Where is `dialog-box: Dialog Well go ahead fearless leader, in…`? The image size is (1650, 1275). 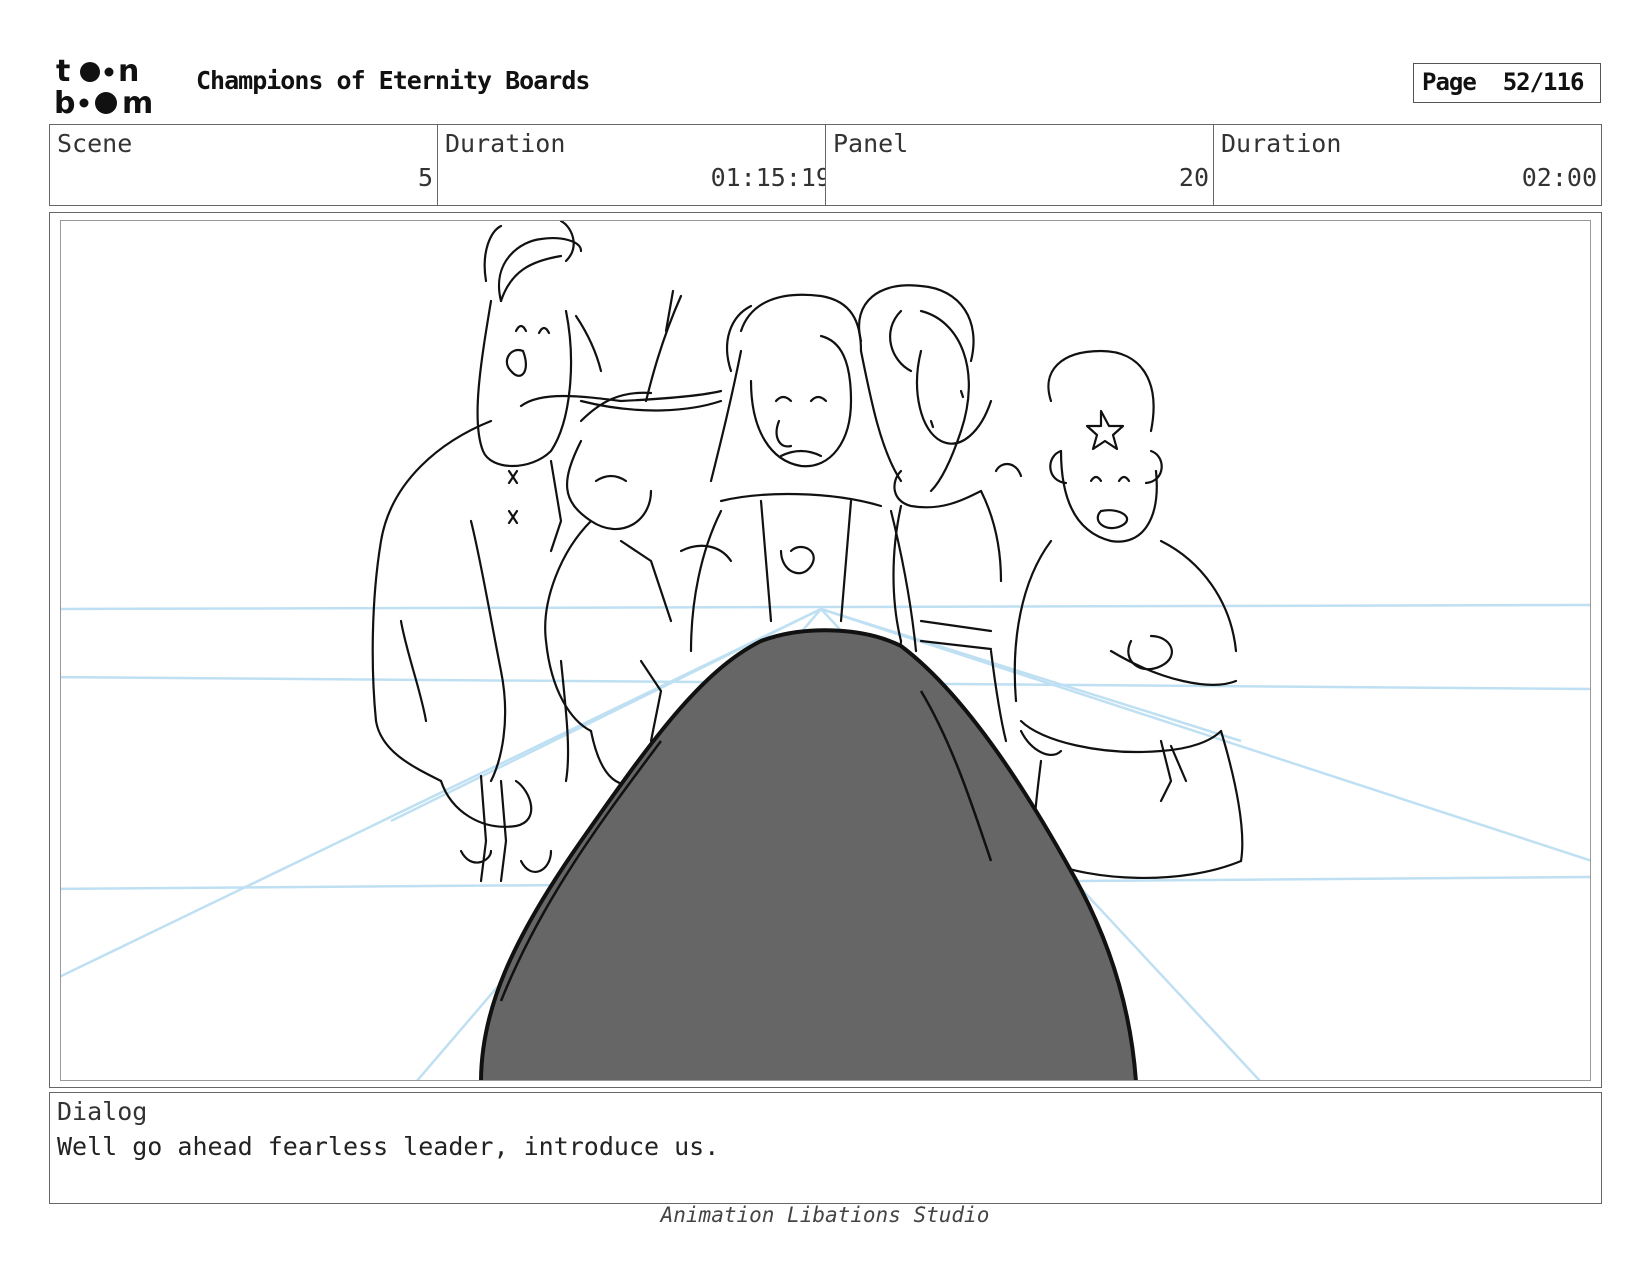 dialog-box: Dialog Well go ahead fearless leader, in… is located at coordinates (825, 1148).